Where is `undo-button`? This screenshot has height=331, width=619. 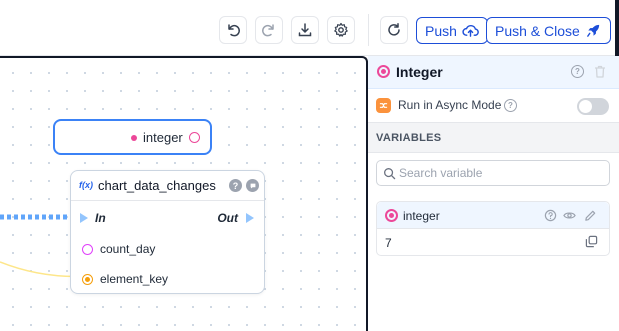 undo-button is located at coordinates (233, 30).